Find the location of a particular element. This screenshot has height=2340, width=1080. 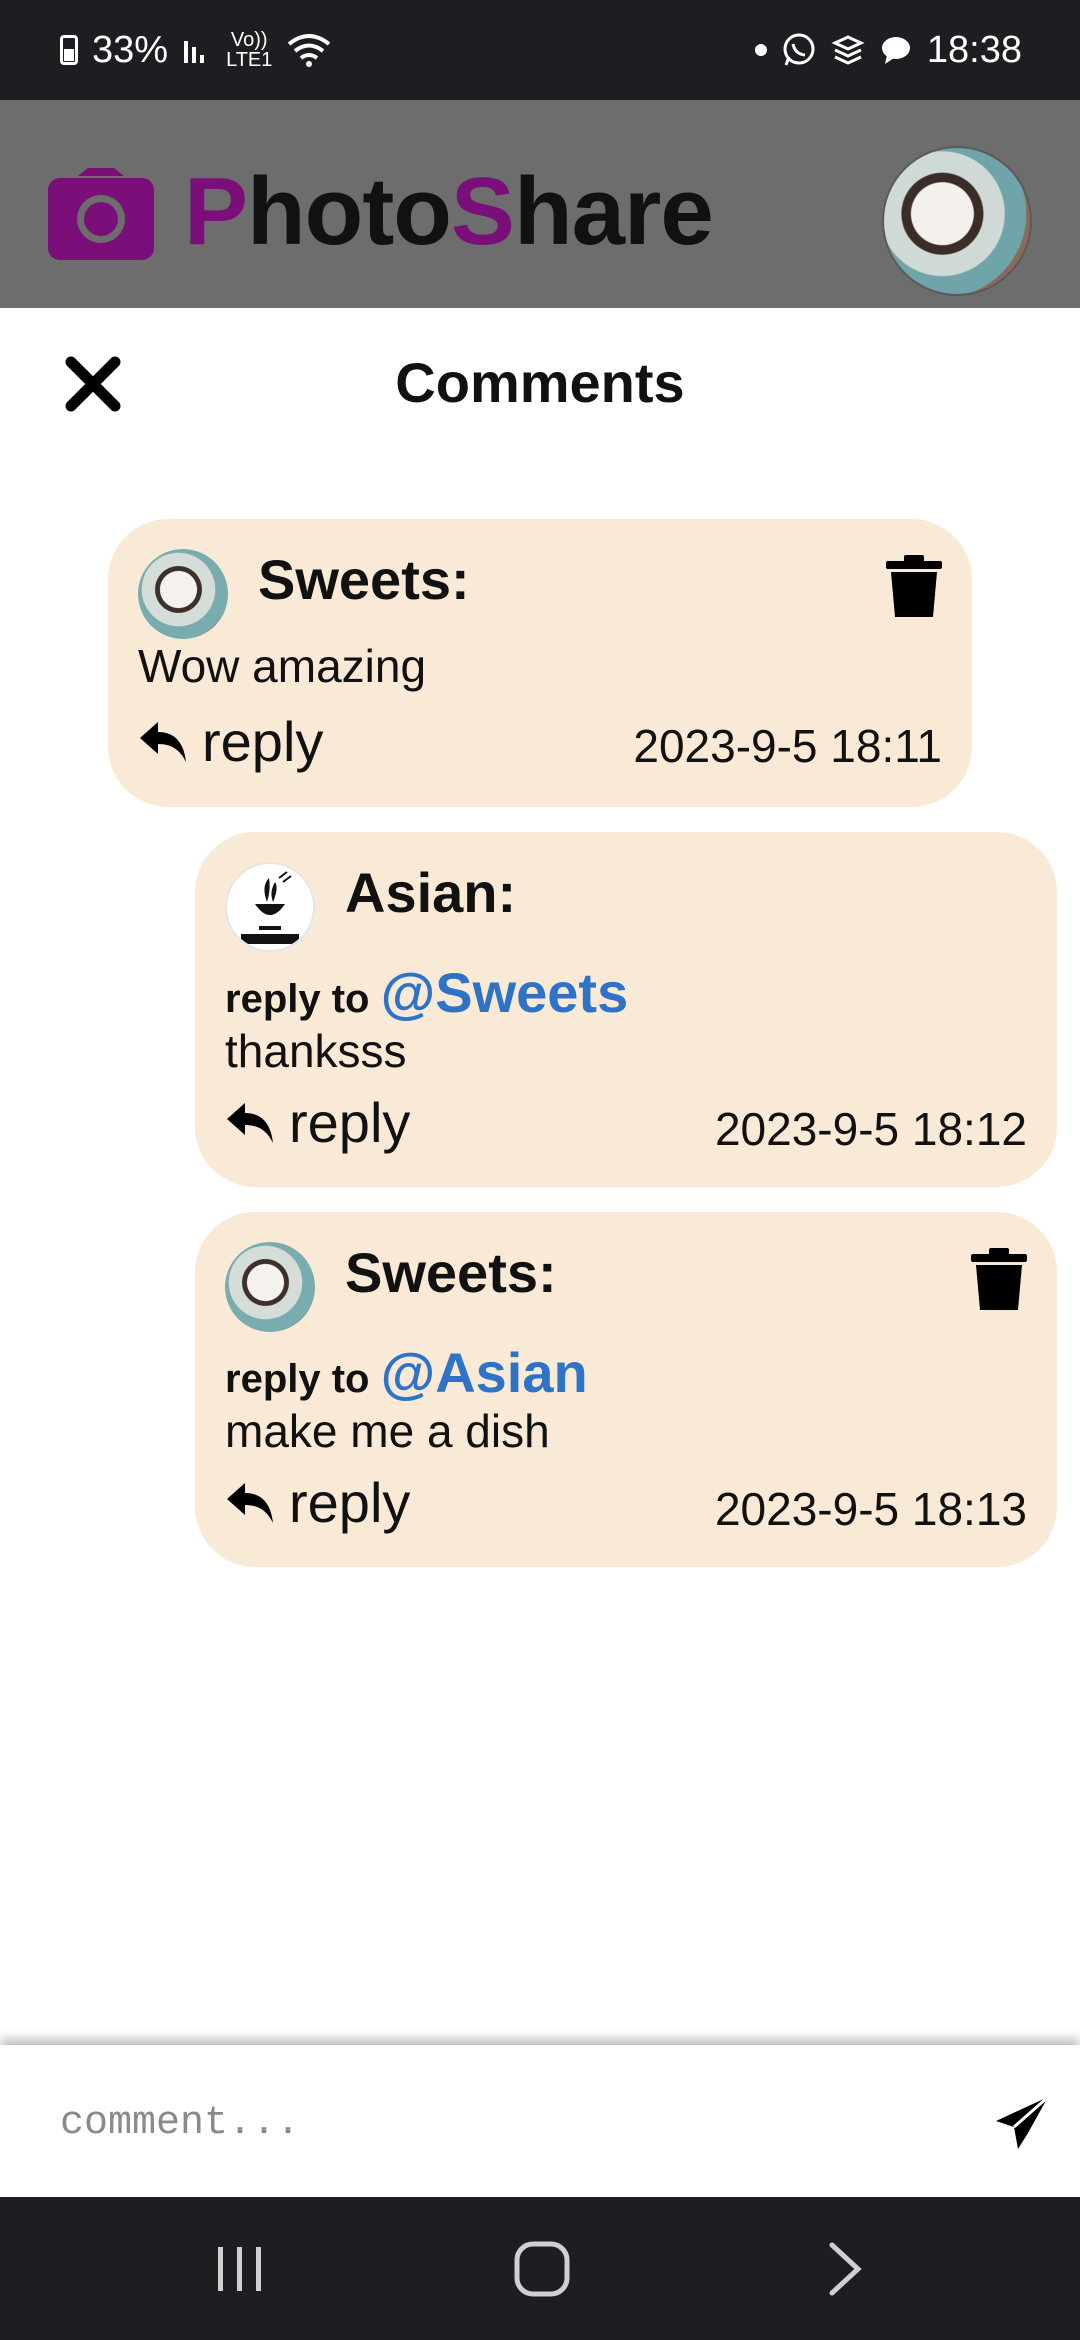

user-avatar is located at coordinates (957, 221).